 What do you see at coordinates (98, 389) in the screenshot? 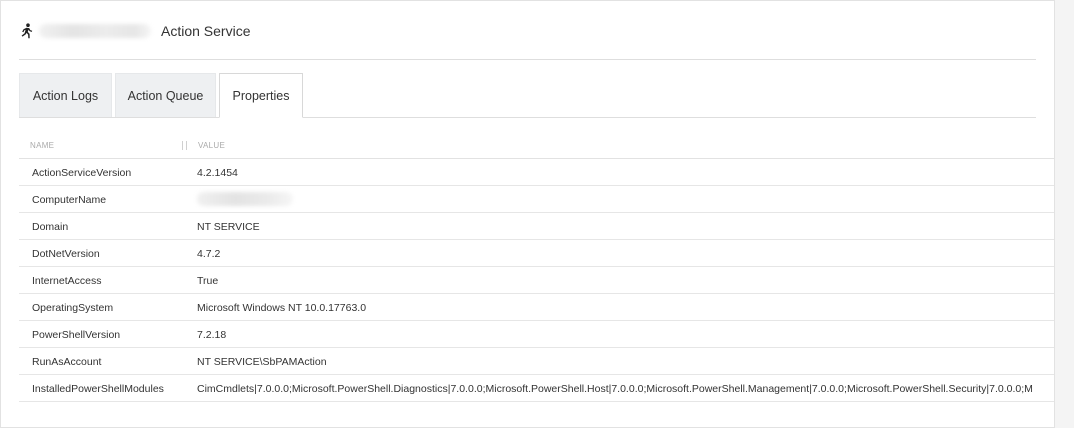
I see `row-name: InstalledPowerShellModules` at bounding box center [98, 389].